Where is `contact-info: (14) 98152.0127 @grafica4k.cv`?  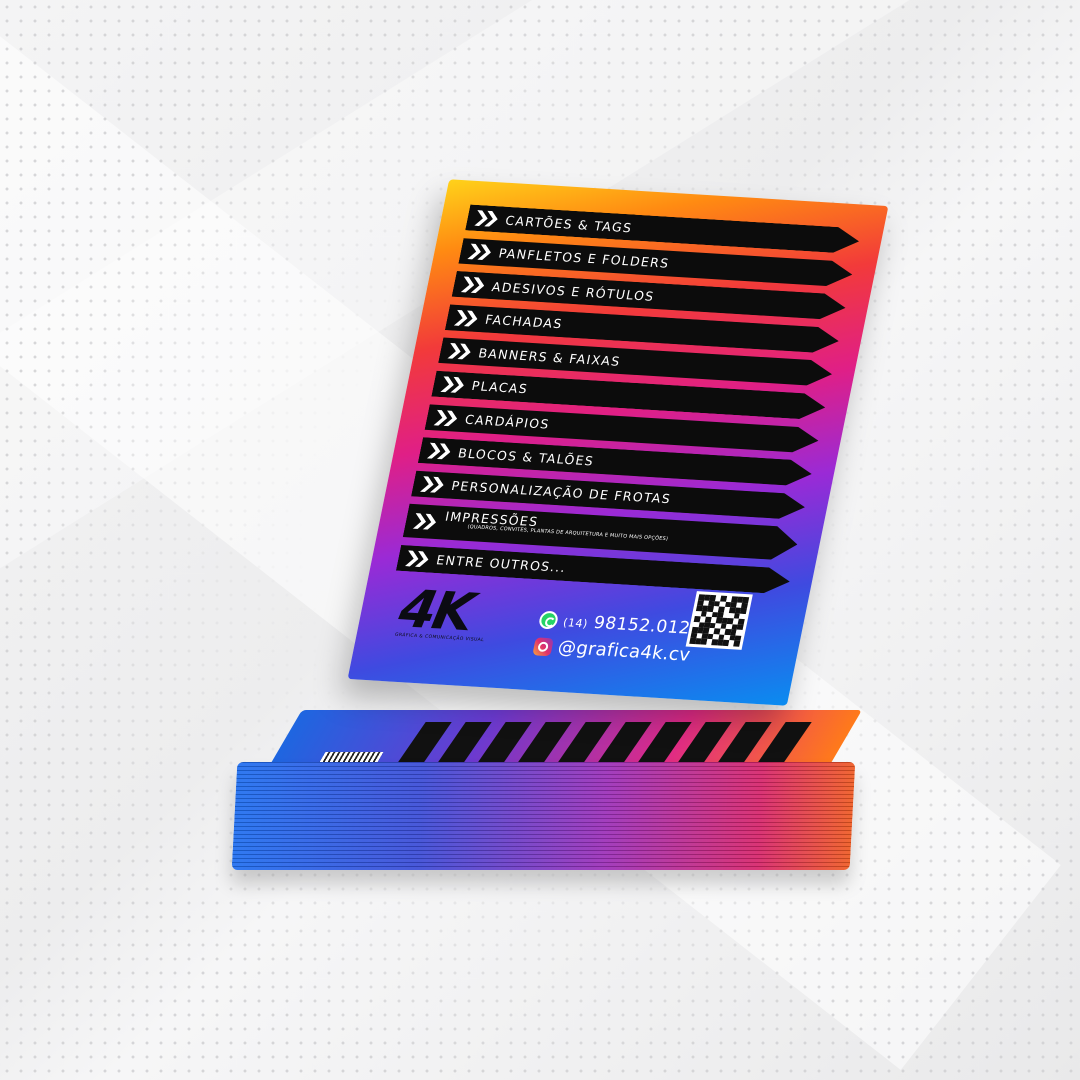
contact-info: (14) 98152.0127 @grafica4k.cv is located at coordinates (617, 641).